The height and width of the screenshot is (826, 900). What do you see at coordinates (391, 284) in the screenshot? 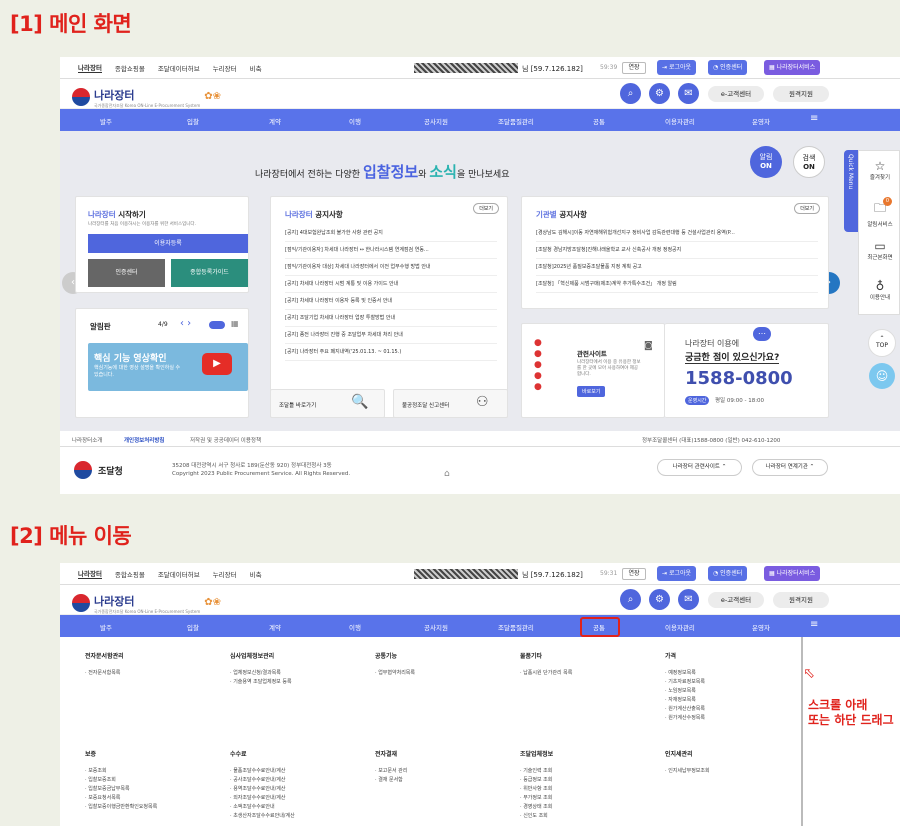
I see `notice-item: [공지] 차세대 나라장터 시범 계통 및 이용 가이드 안내` at bounding box center [391, 284].